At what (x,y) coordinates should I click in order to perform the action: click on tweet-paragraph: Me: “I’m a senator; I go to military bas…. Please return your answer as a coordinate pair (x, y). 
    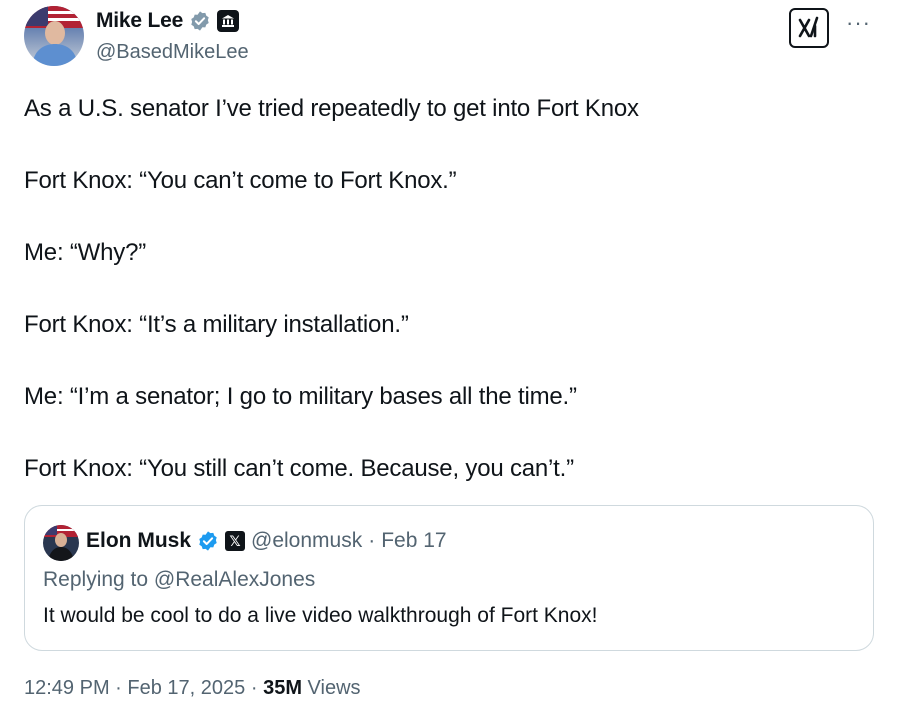
    Looking at the image, I should click on (300, 396).